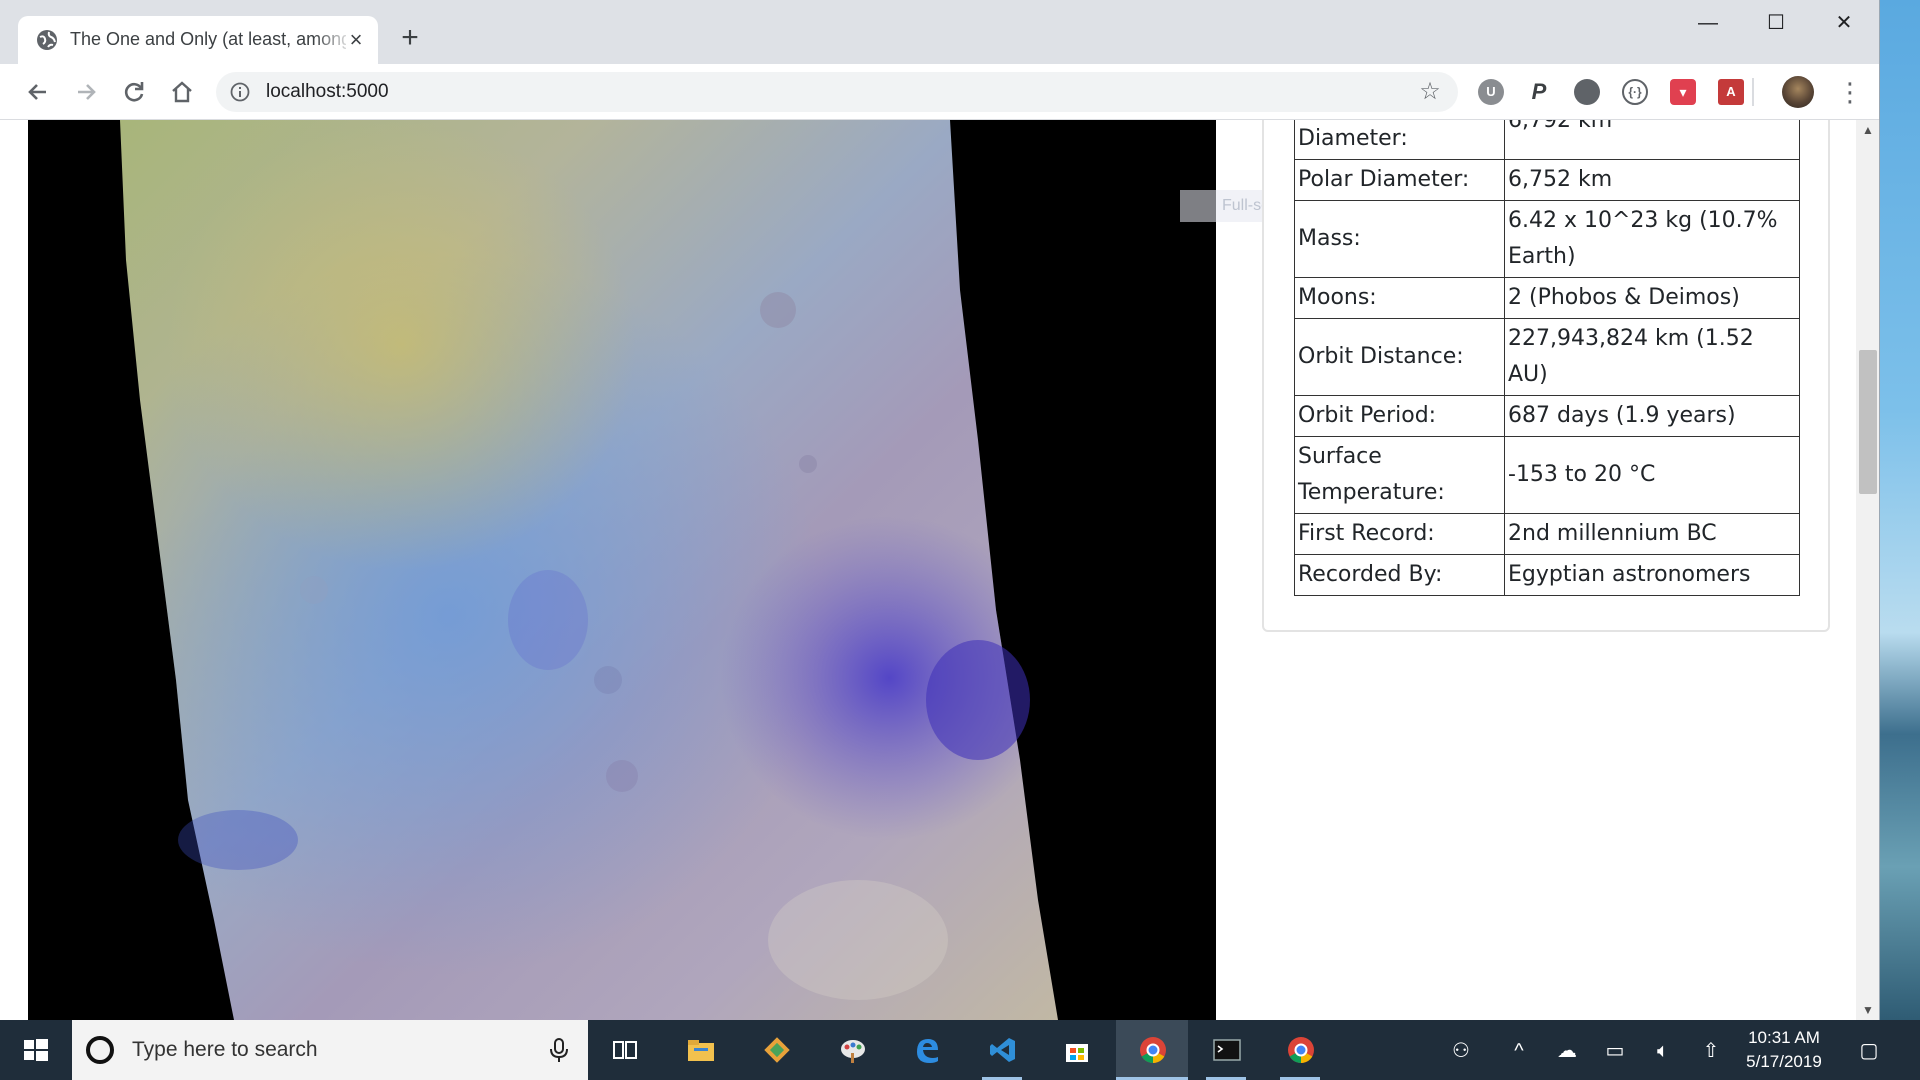 This screenshot has width=1920, height=1080. I want to click on arrow-right-icon, so click(87, 92).